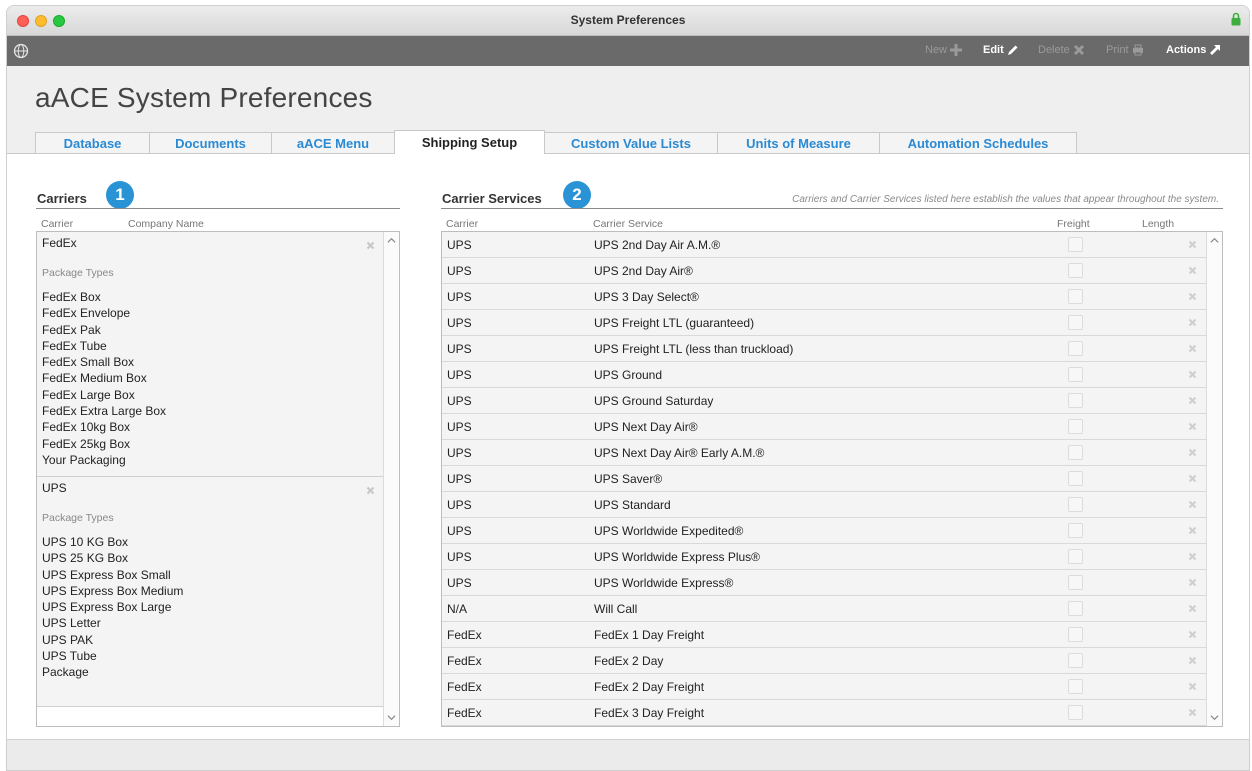  I want to click on service-row: UPS UPS Ground Saturday, so click(824, 401).